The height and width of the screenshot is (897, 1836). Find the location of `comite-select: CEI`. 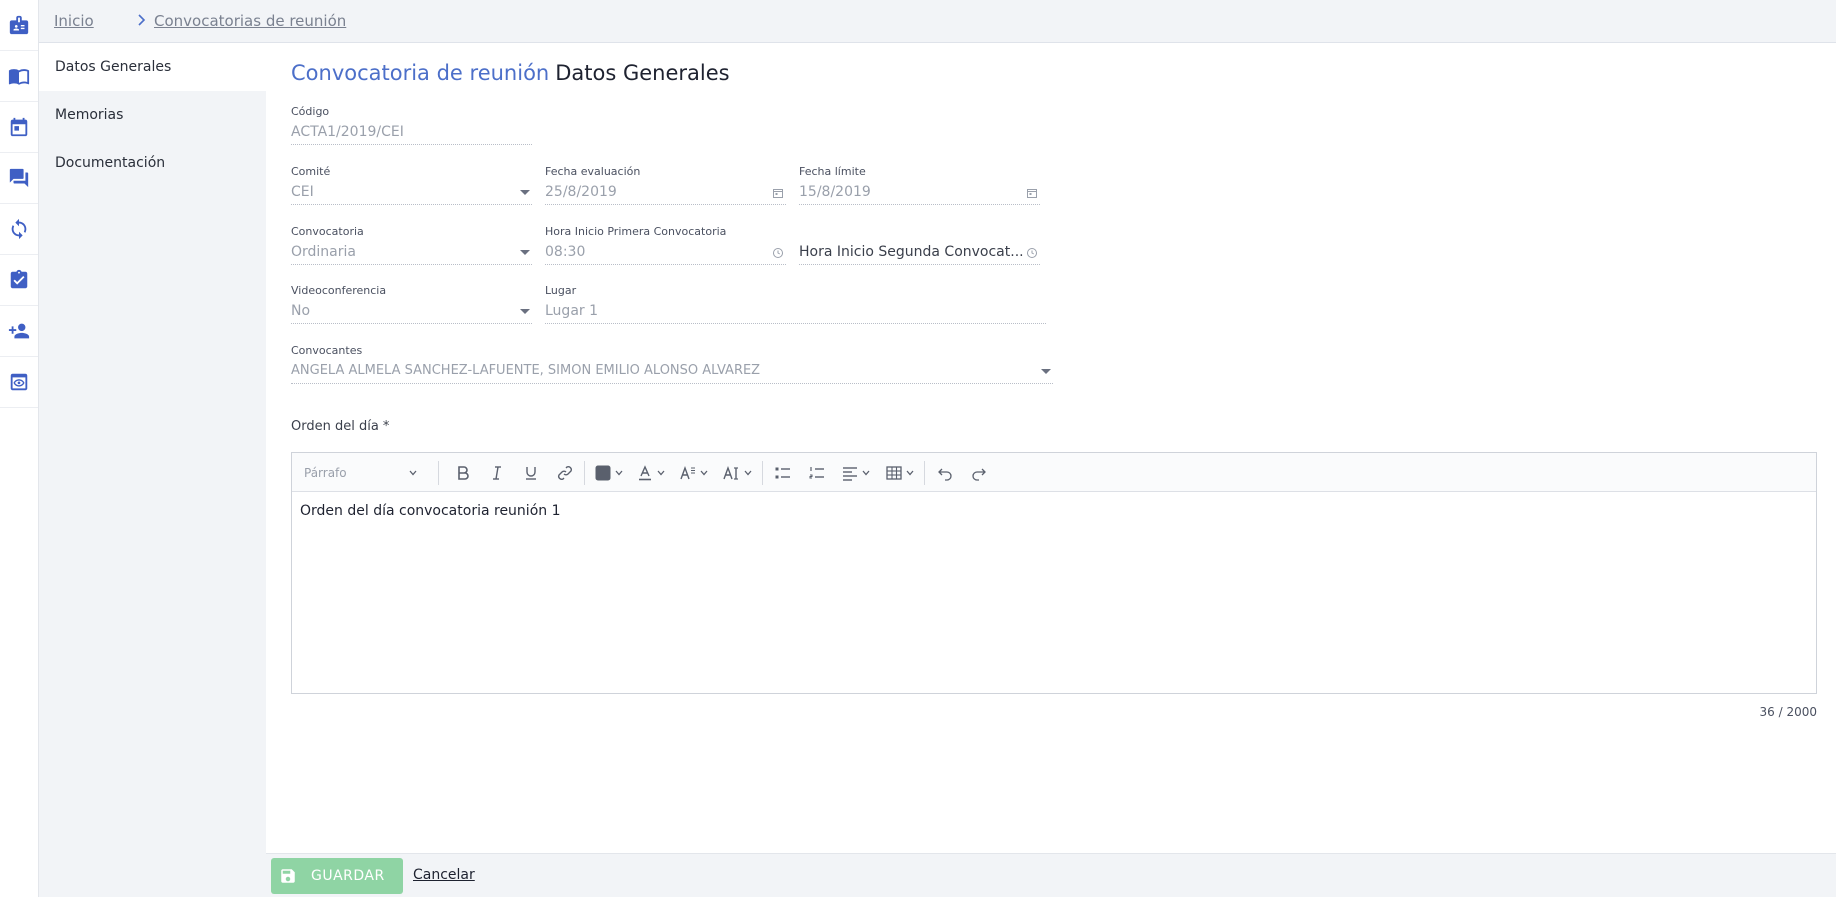

comite-select: CEI is located at coordinates (411, 192).